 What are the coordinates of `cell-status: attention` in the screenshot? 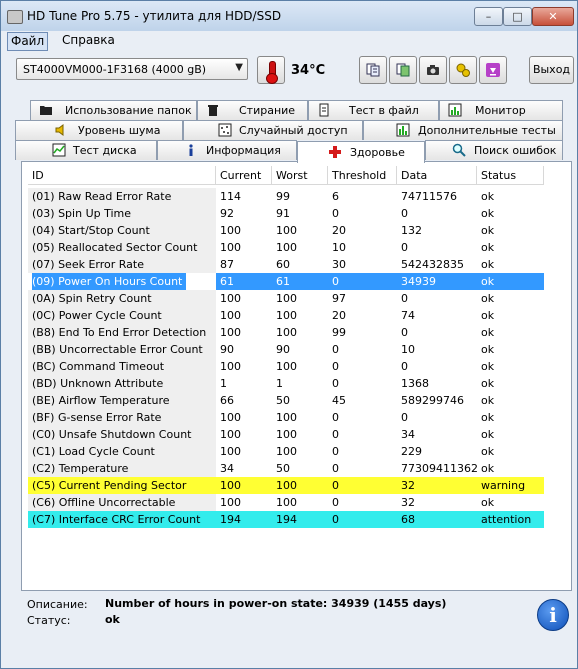 It's located at (510, 519).